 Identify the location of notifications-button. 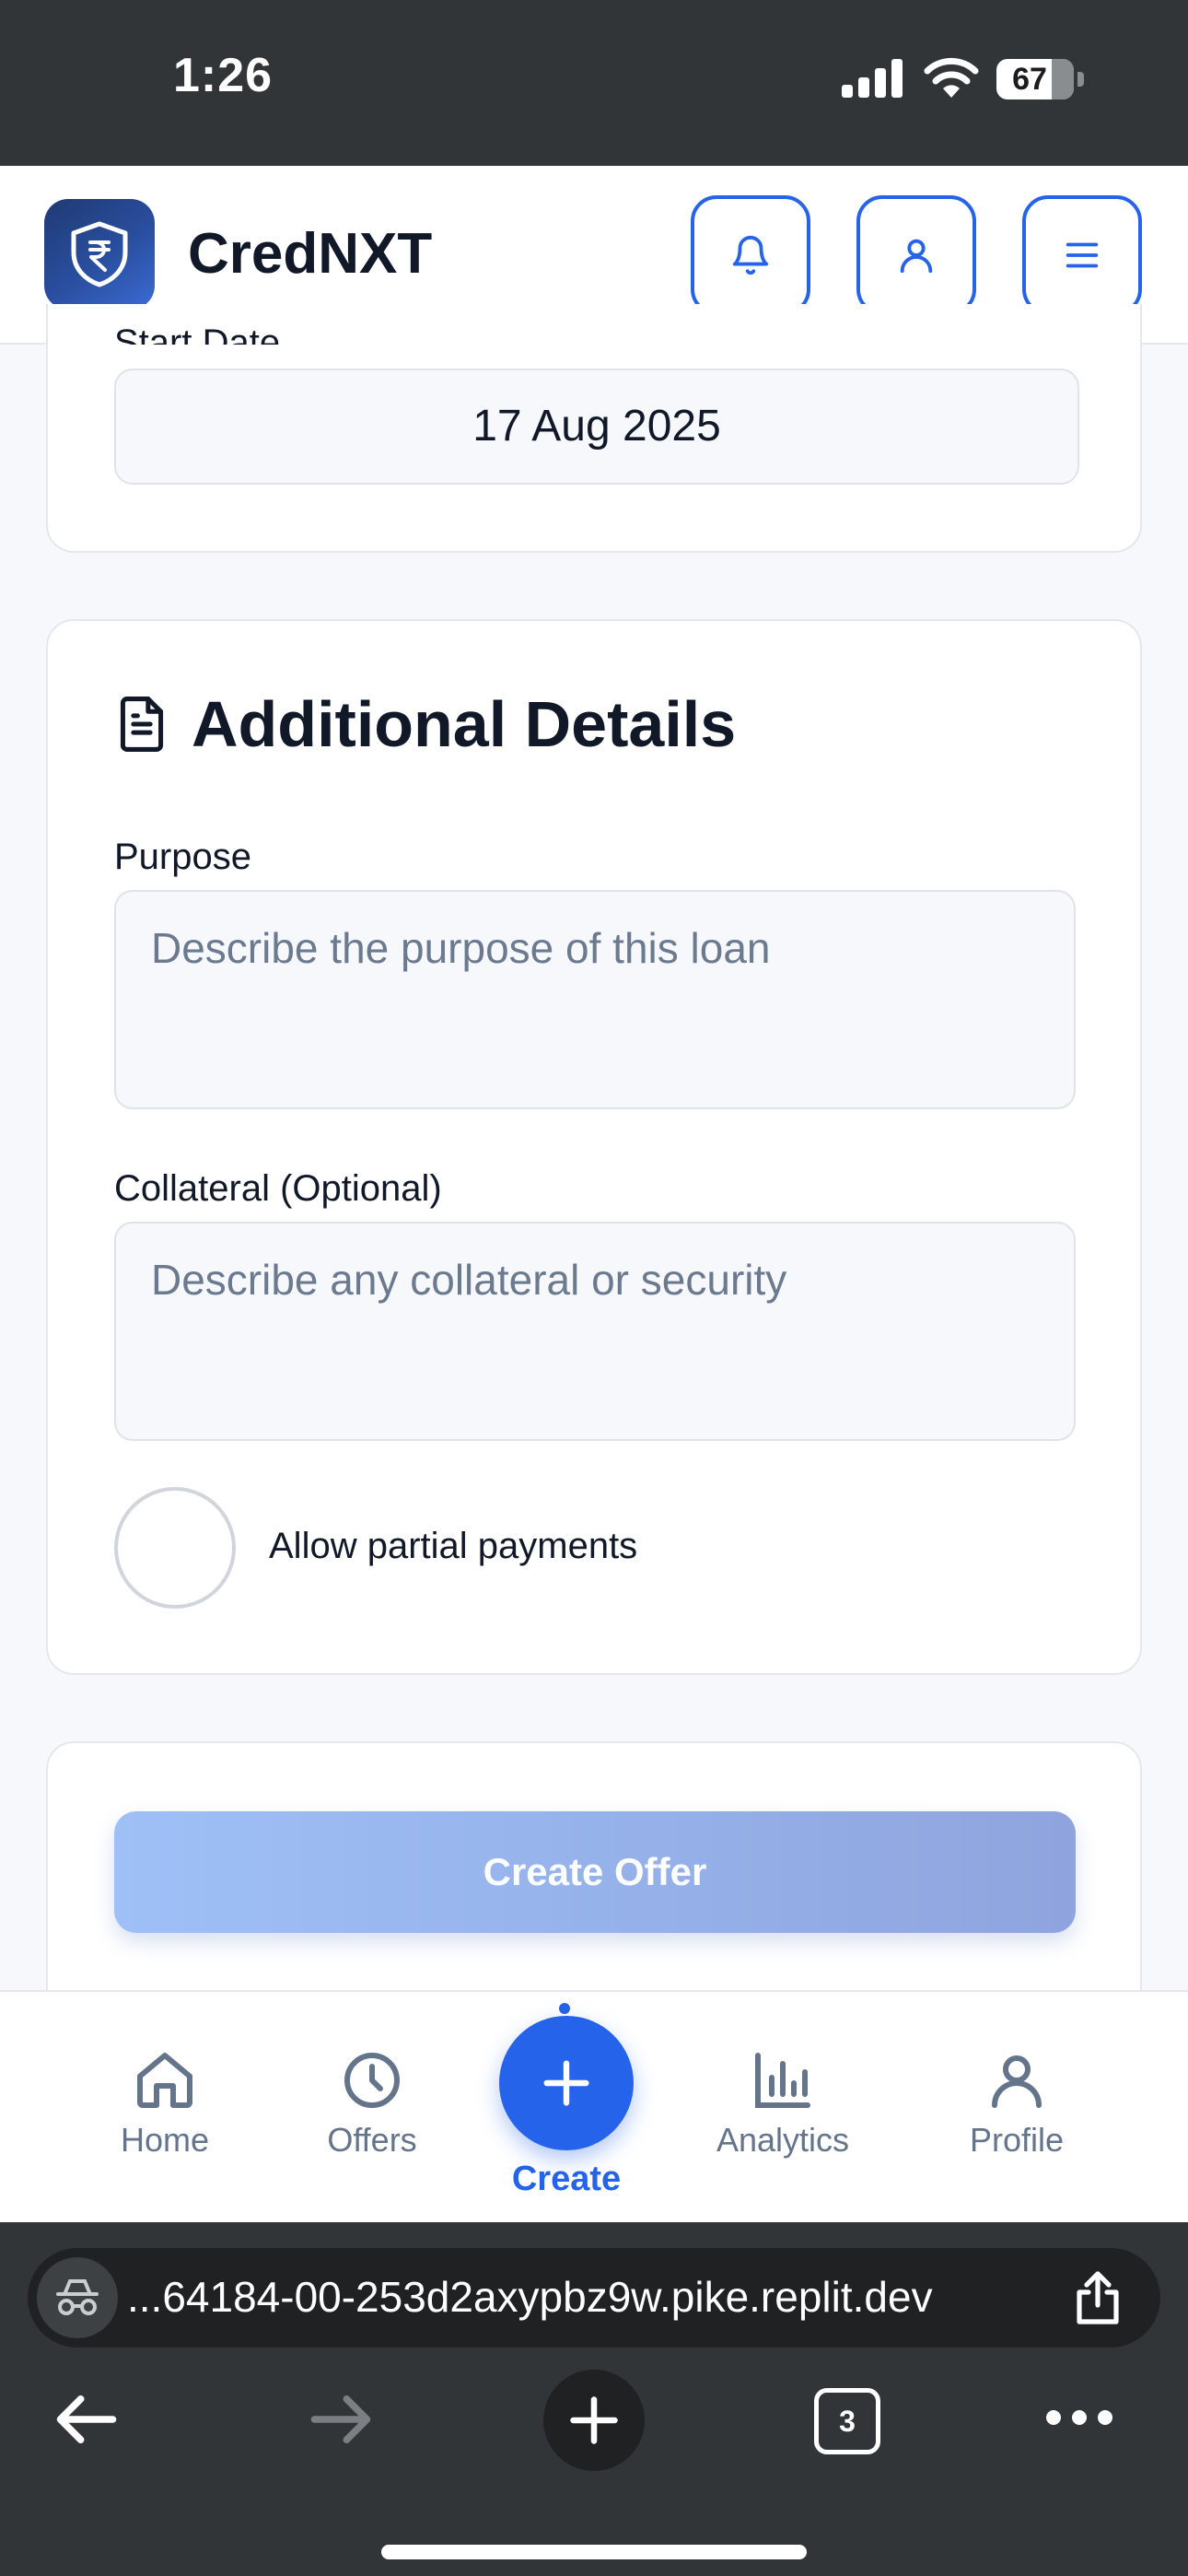
(750, 255).